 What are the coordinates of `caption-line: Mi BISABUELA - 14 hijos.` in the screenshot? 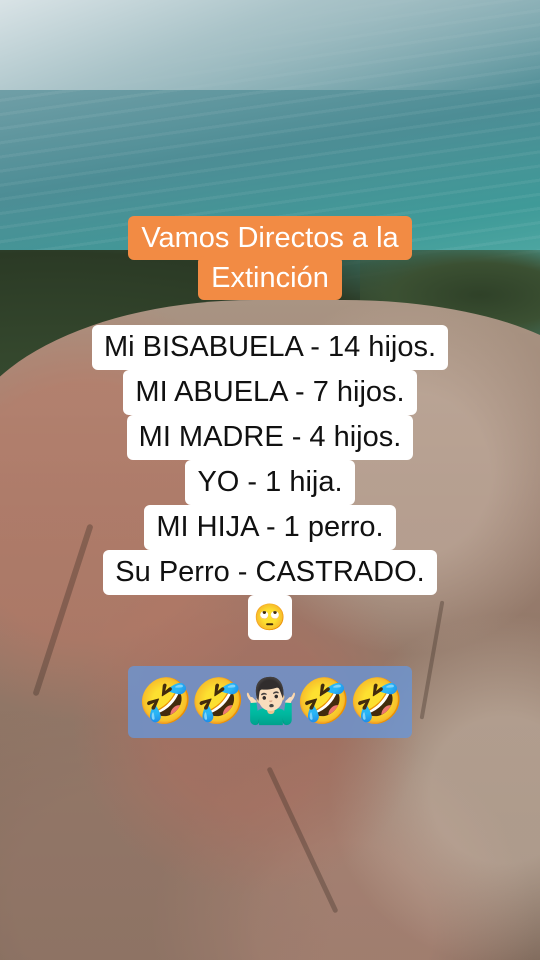 It's located at (270, 347).